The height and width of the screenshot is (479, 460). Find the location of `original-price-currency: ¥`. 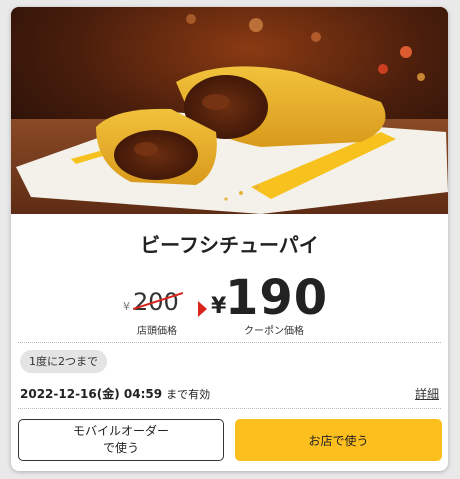

original-price-currency: ¥ is located at coordinates (126, 306).